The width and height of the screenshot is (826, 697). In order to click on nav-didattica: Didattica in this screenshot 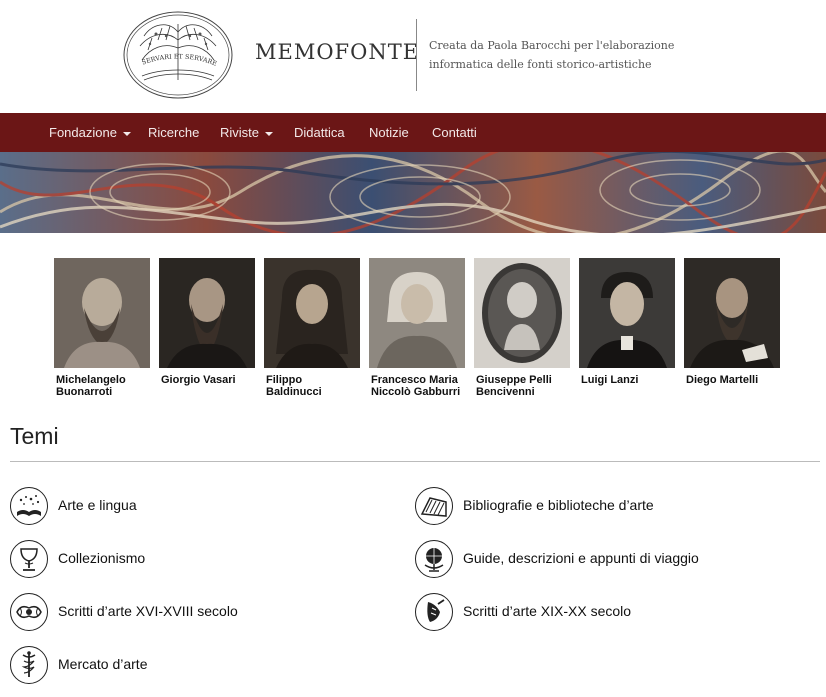, I will do `click(319, 132)`.